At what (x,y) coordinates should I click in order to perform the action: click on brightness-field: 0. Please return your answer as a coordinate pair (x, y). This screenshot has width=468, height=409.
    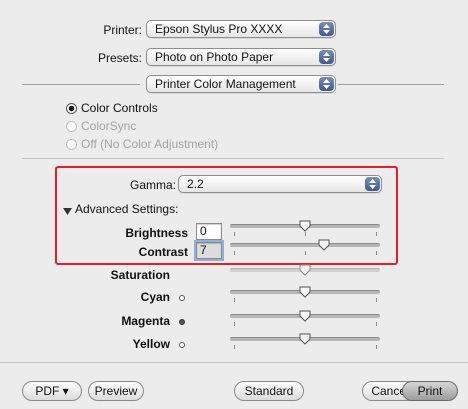
    Looking at the image, I should click on (209, 231).